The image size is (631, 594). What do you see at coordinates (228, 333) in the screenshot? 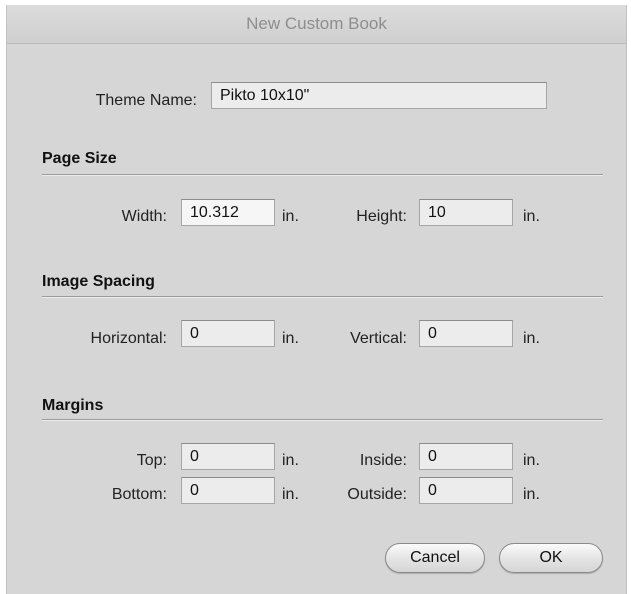
I see `horizontal-field: 0` at bounding box center [228, 333].